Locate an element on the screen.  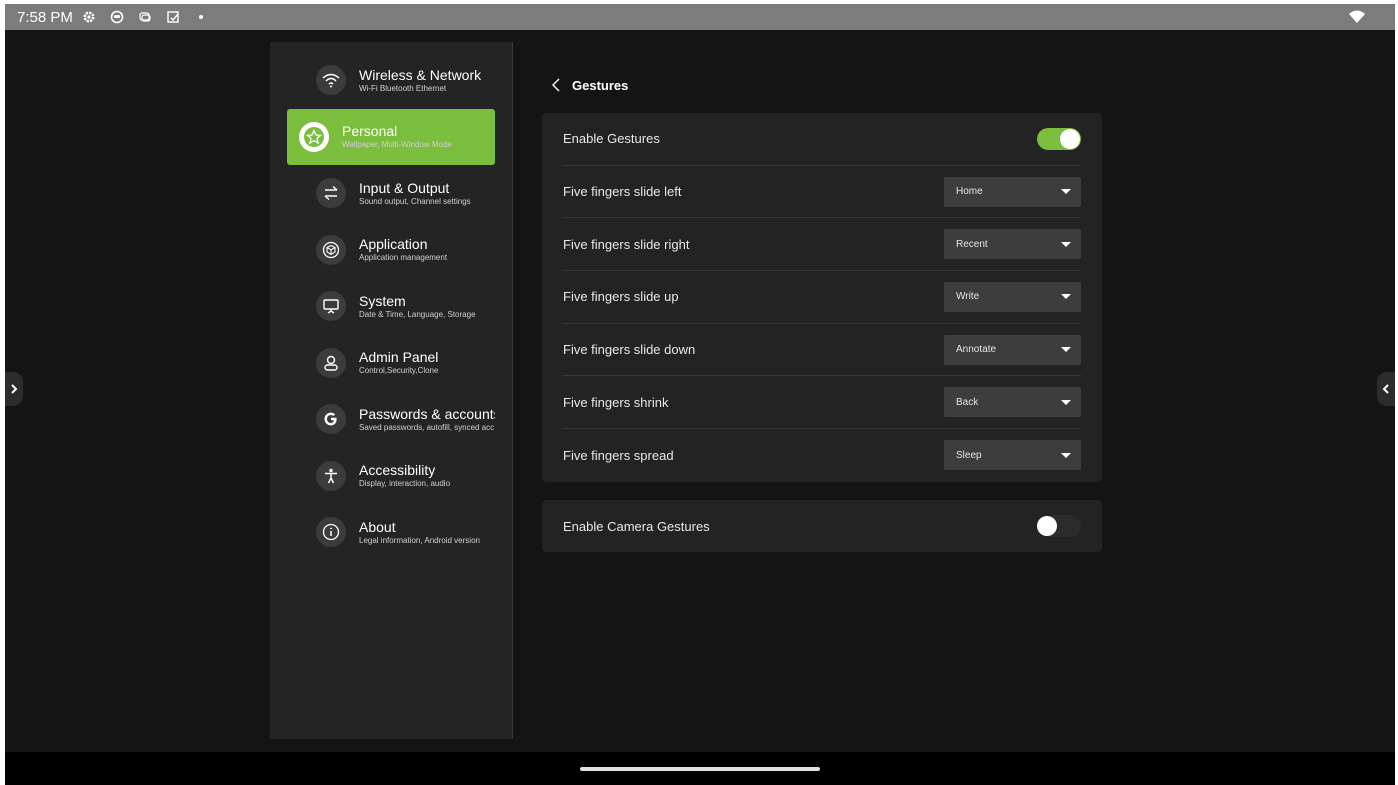
expand-left-handle is located at coordinates (14, 389).